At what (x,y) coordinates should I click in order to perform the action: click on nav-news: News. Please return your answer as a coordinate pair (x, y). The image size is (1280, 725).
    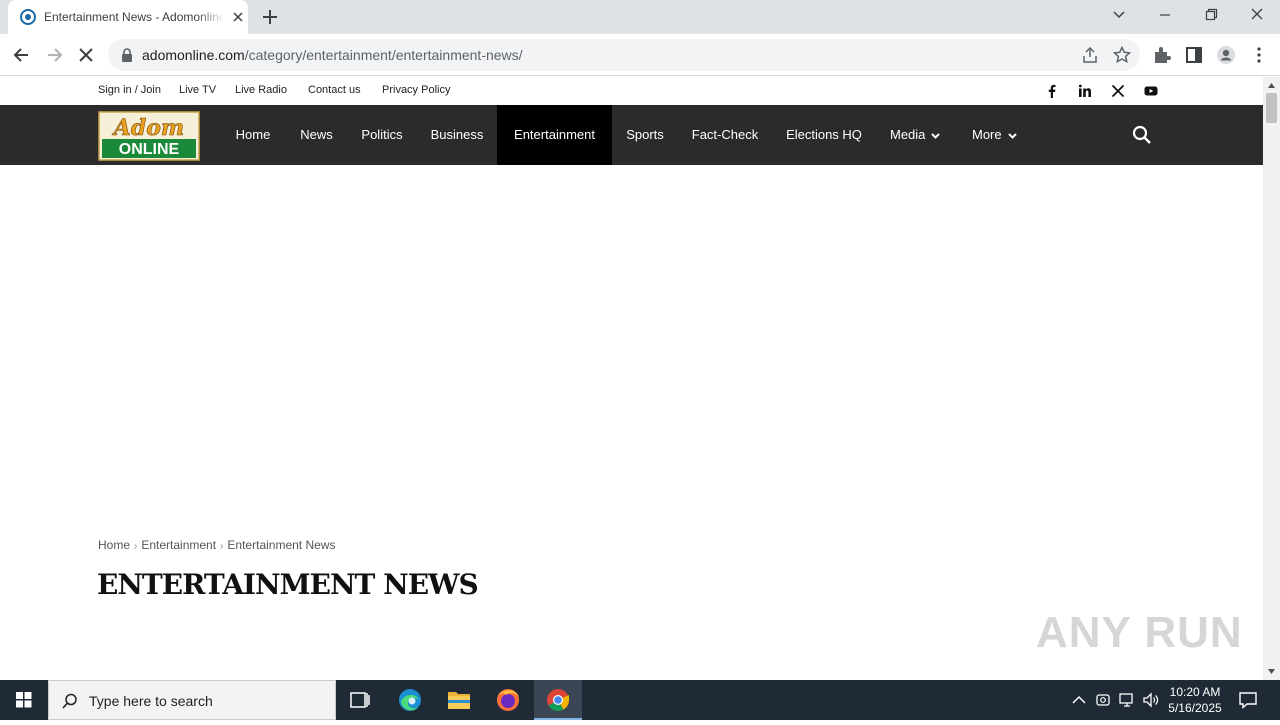
    Looking at the image, I should click on (316, 135).